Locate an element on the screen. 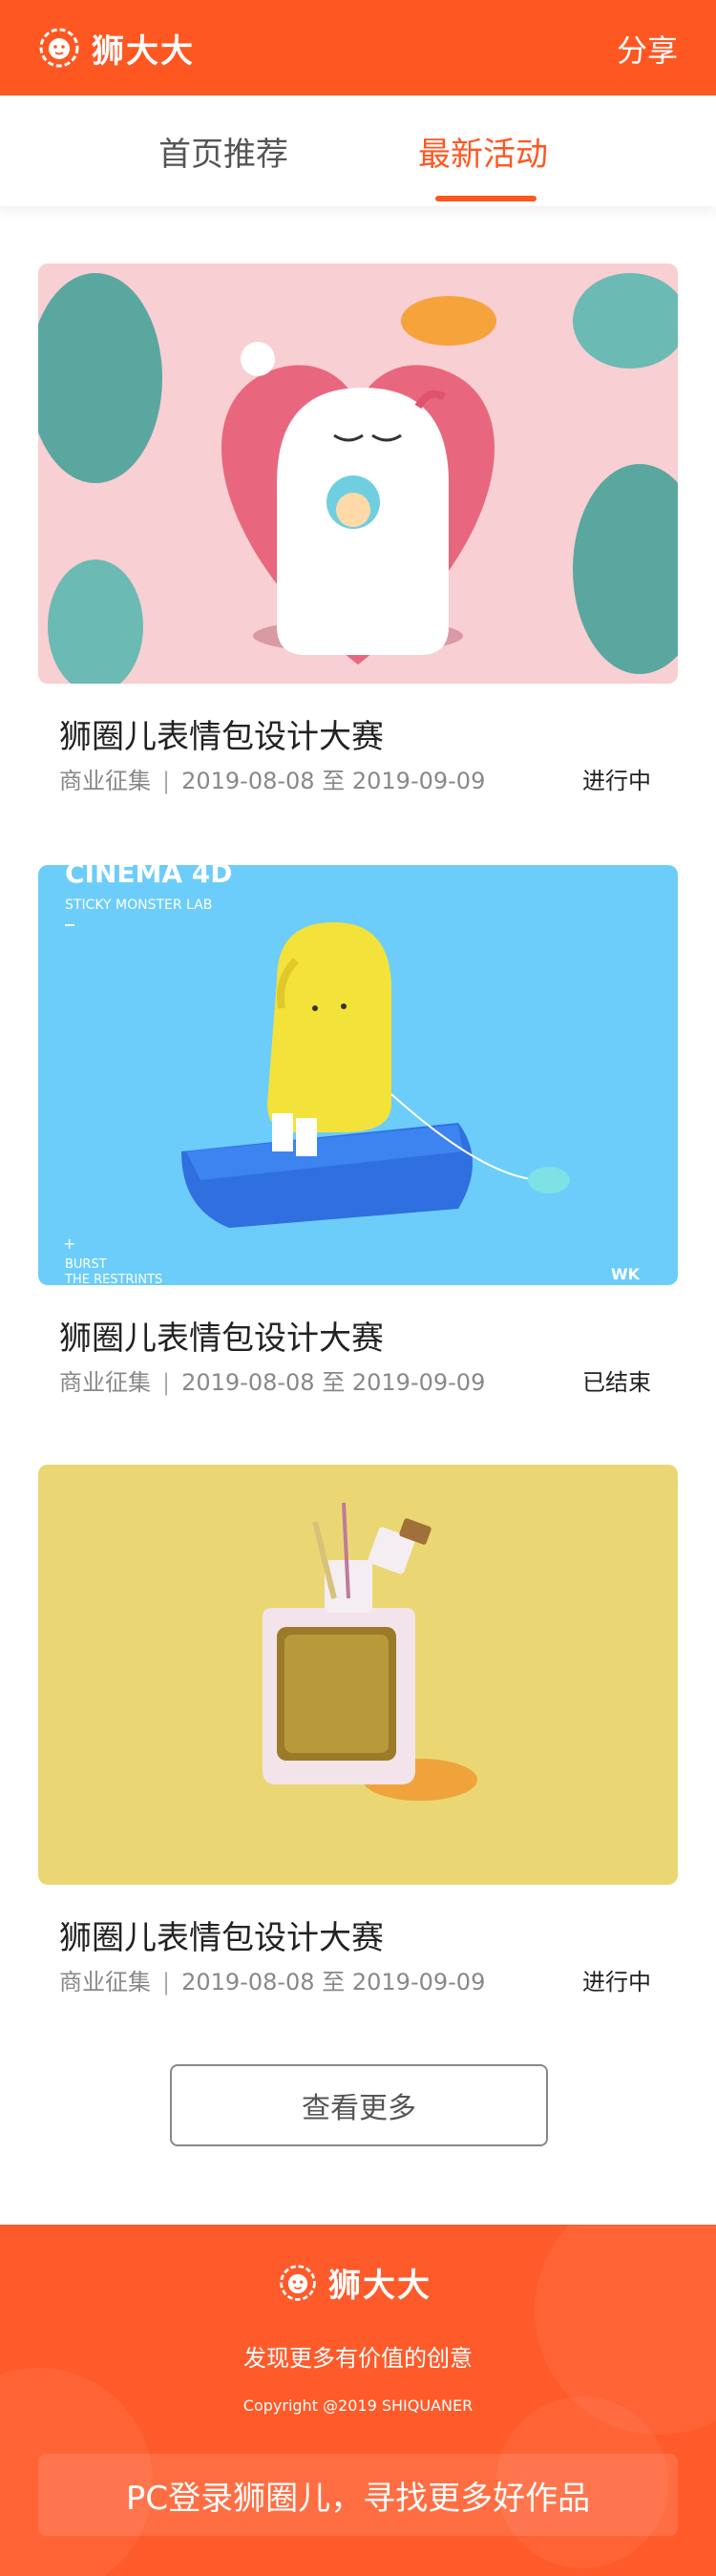  image-subheading: STICKY MONSTER LAB is located at coordinates (138, 905).